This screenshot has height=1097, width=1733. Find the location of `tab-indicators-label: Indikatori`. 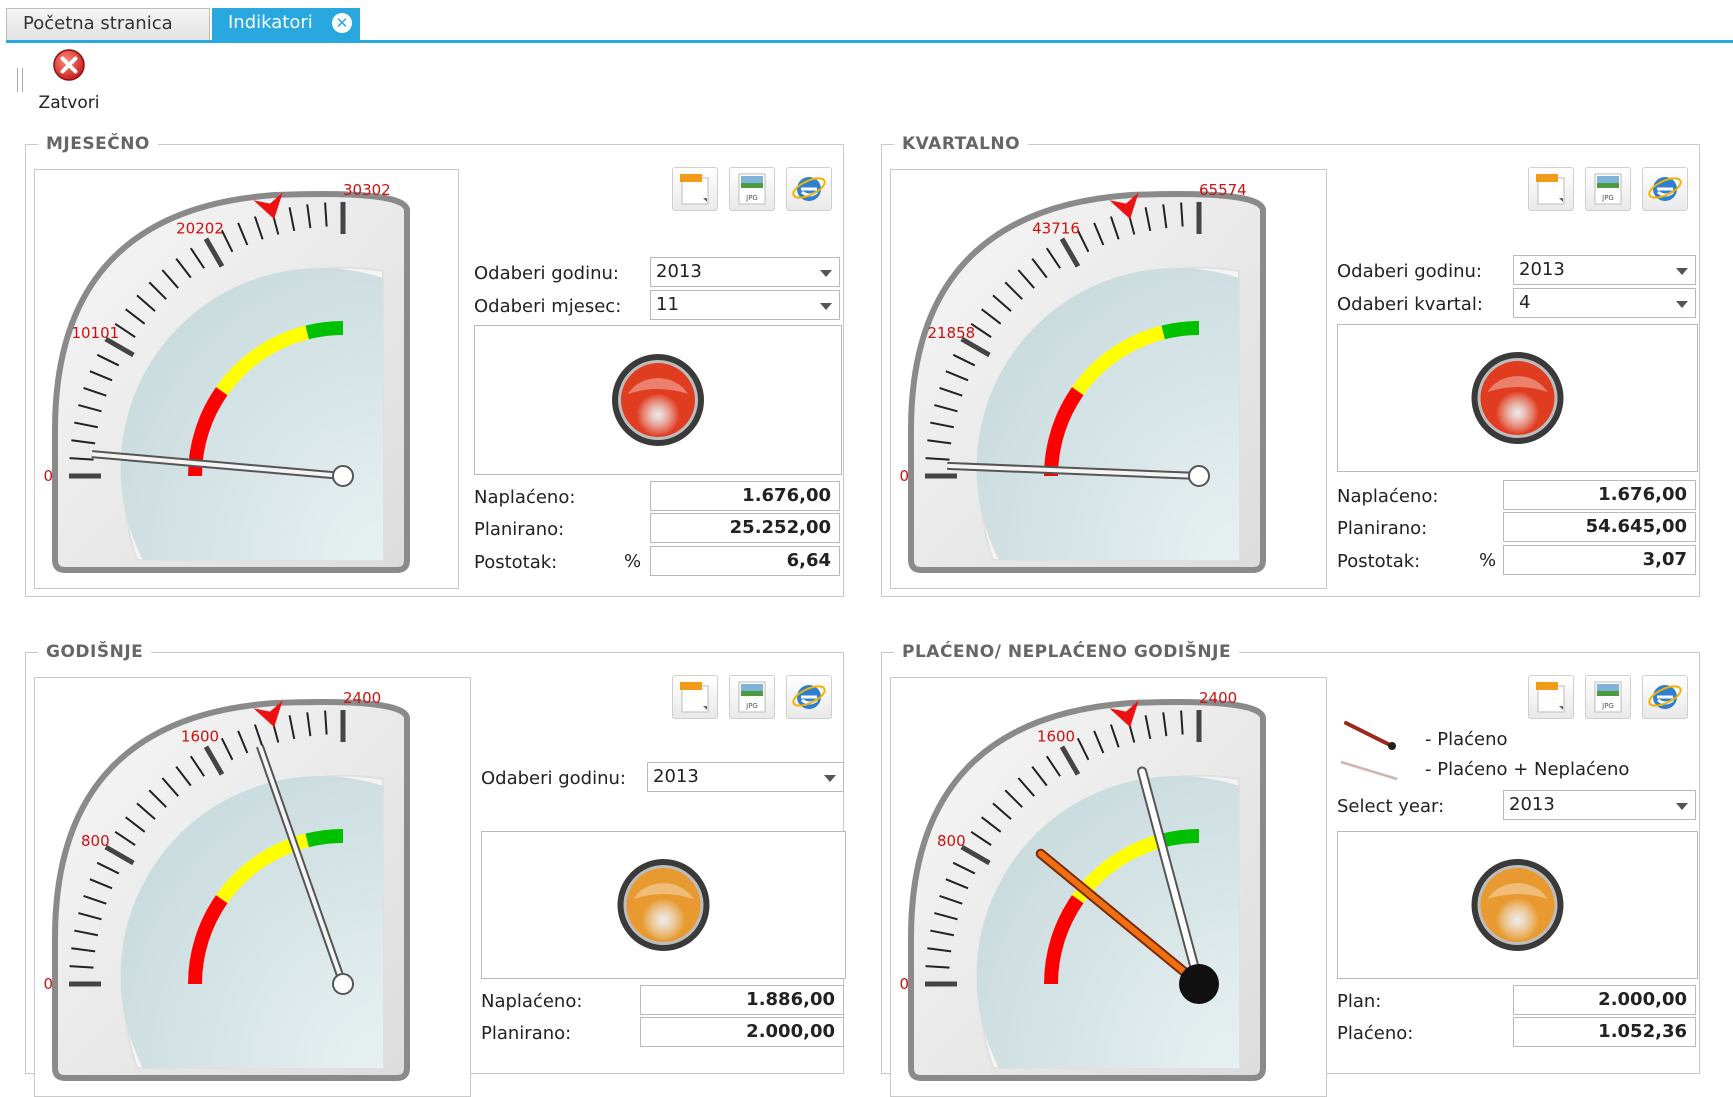

tab-indicators-label: Indikatori is located at coordinates (270, 22).